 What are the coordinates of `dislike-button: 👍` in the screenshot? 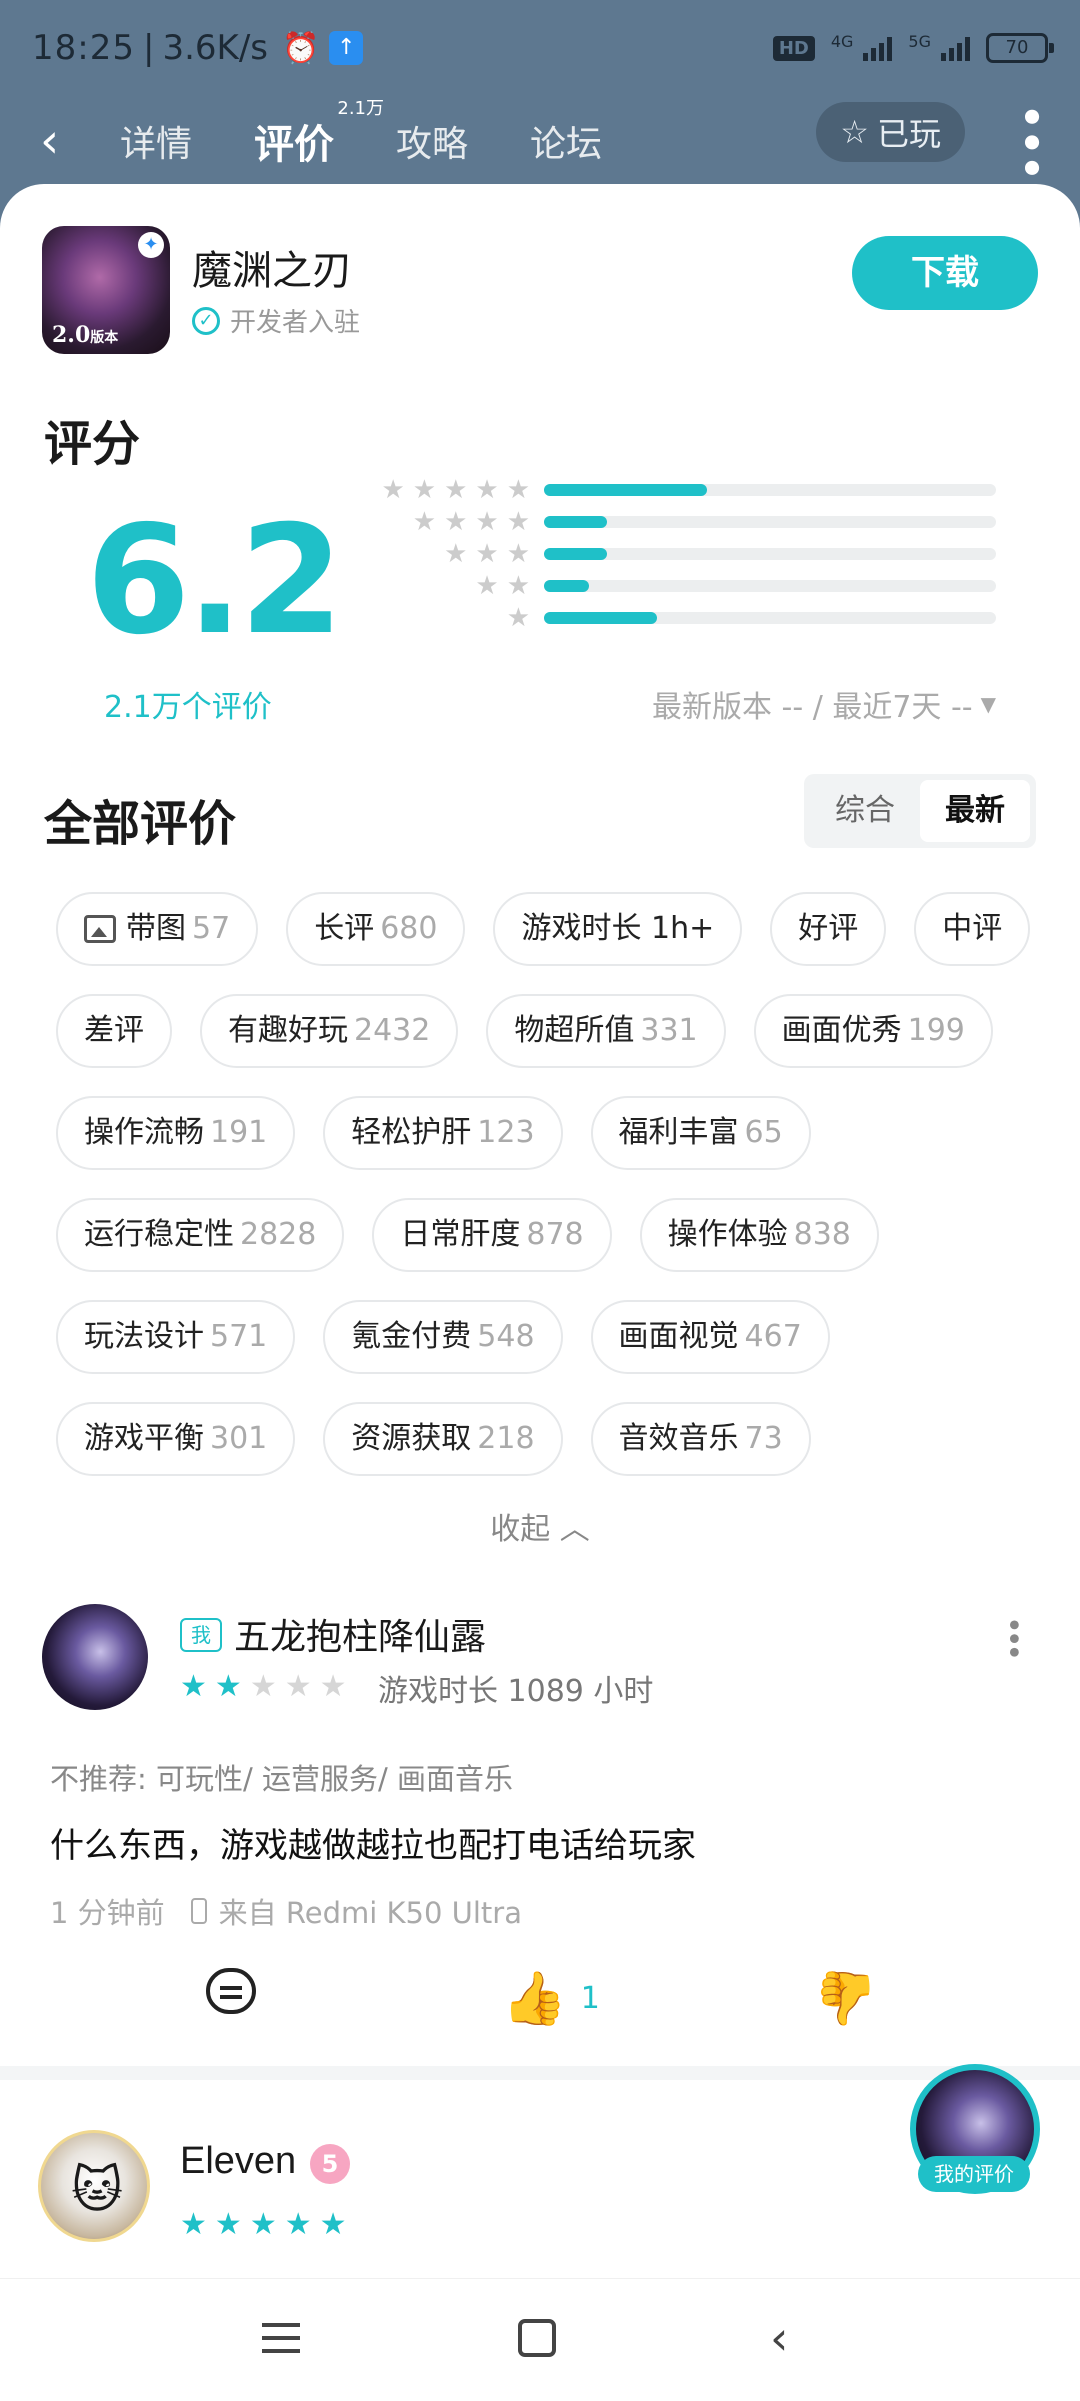 It's located at (846, 1998).